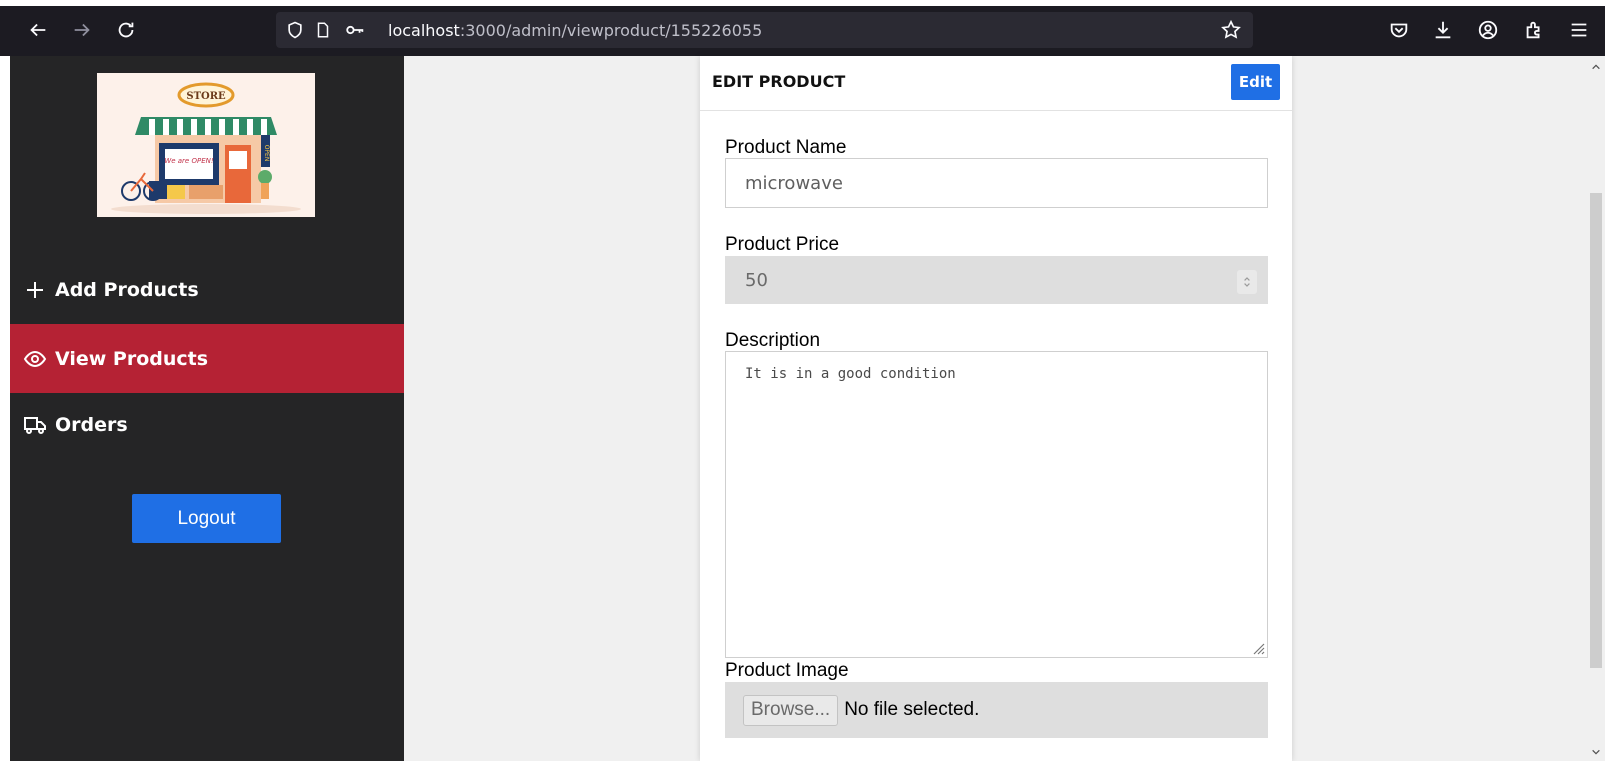 This screenshot has height=761, width=1605. What do you see at coordinates (611, 30) in the screenshot?
I see `url-path: :3000/admin/viewproduct/155226055` at bounding box center [611, 30].